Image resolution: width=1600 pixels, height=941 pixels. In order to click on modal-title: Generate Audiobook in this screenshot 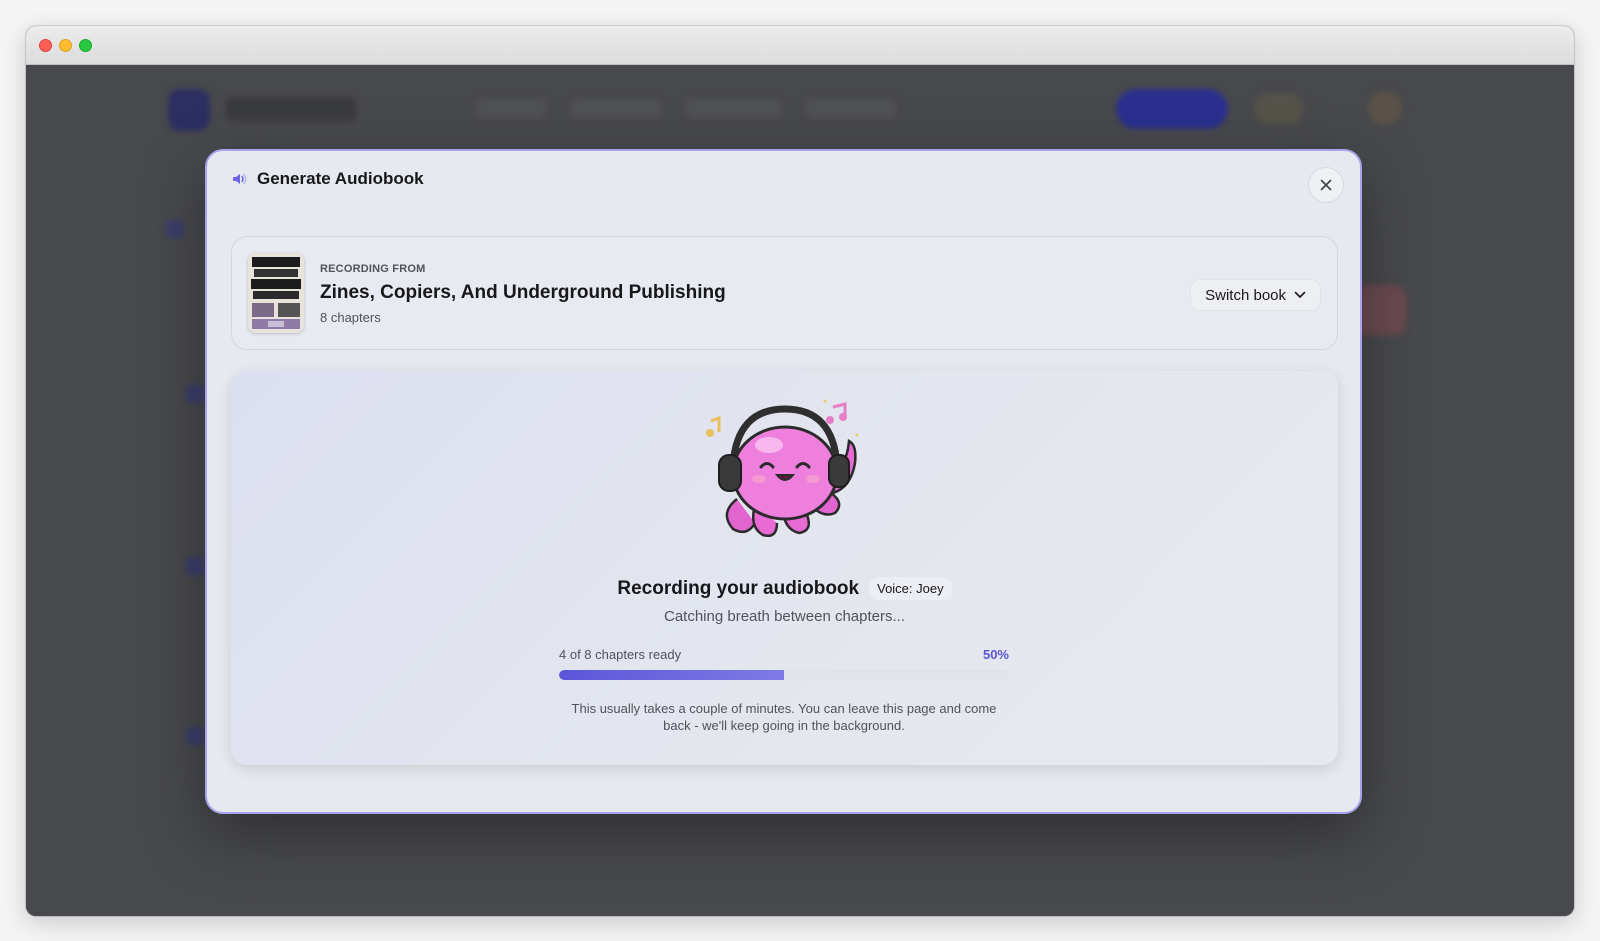, I will do `click(340, 178)`.